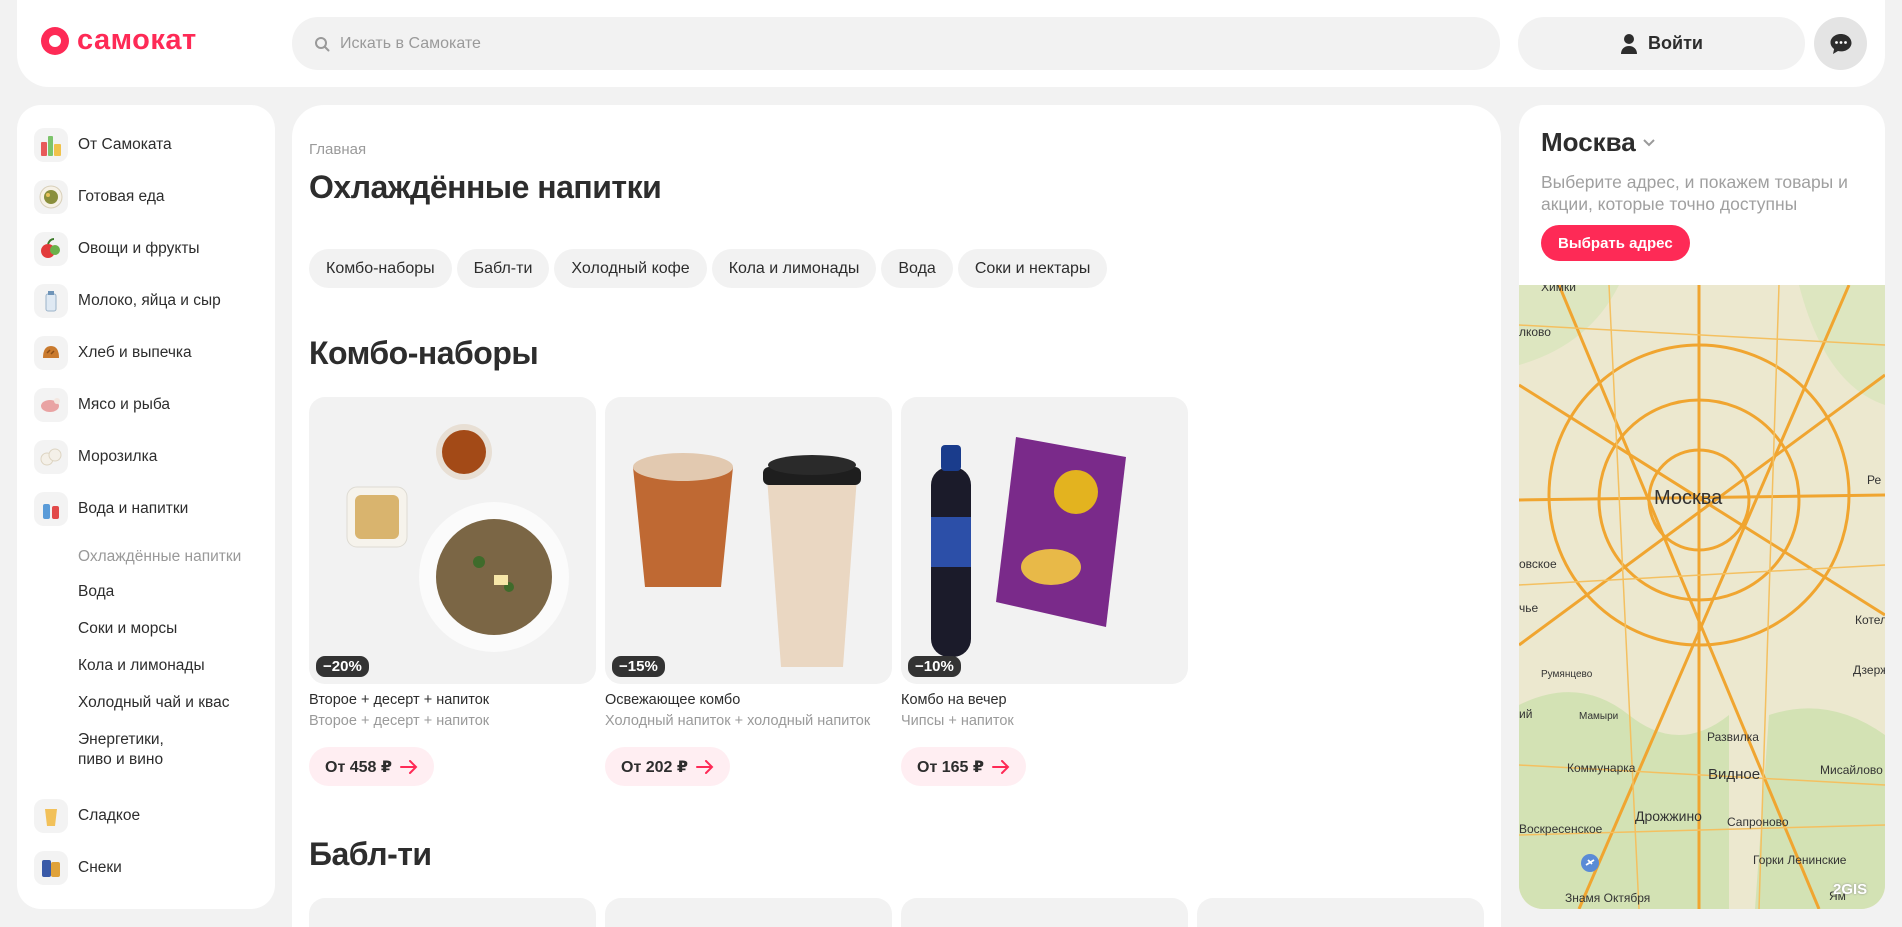 The image size is (1902, 927). I want to click on chat-icon, so click(1840, 43).